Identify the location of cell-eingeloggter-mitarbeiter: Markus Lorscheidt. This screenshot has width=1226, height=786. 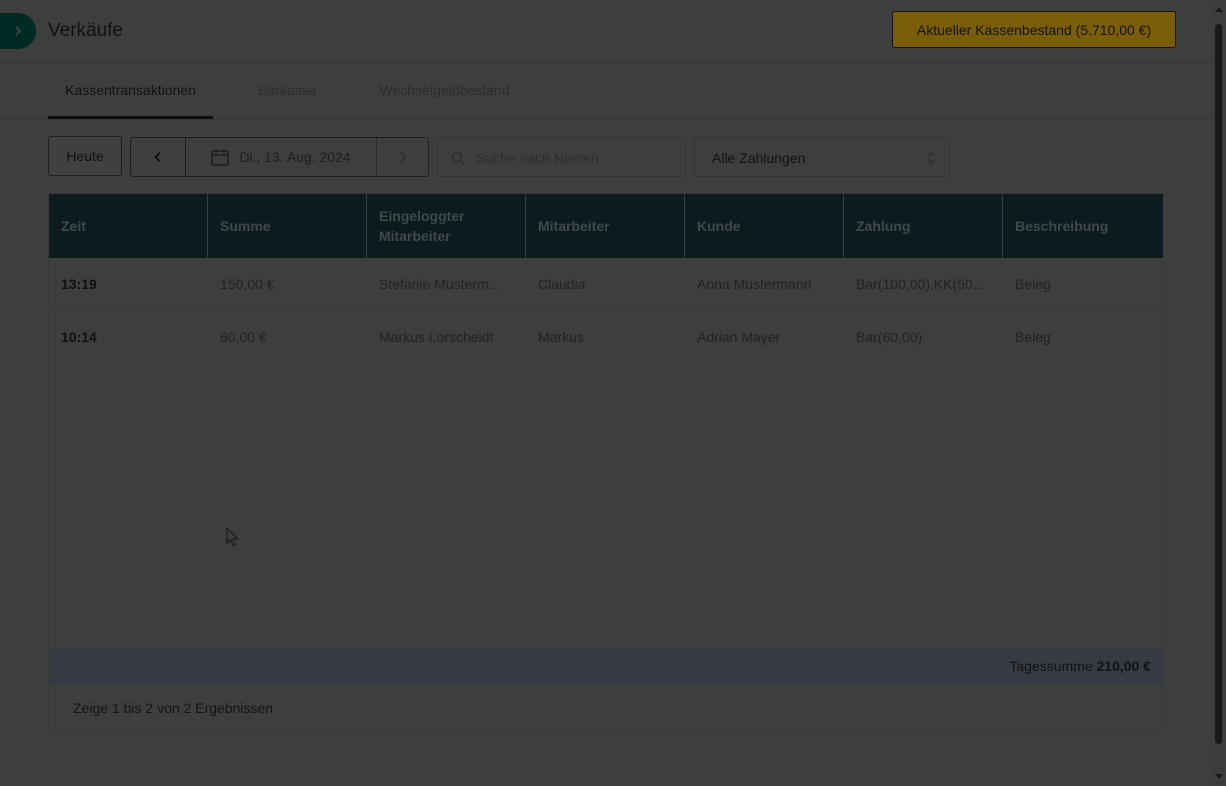
(436, 337).